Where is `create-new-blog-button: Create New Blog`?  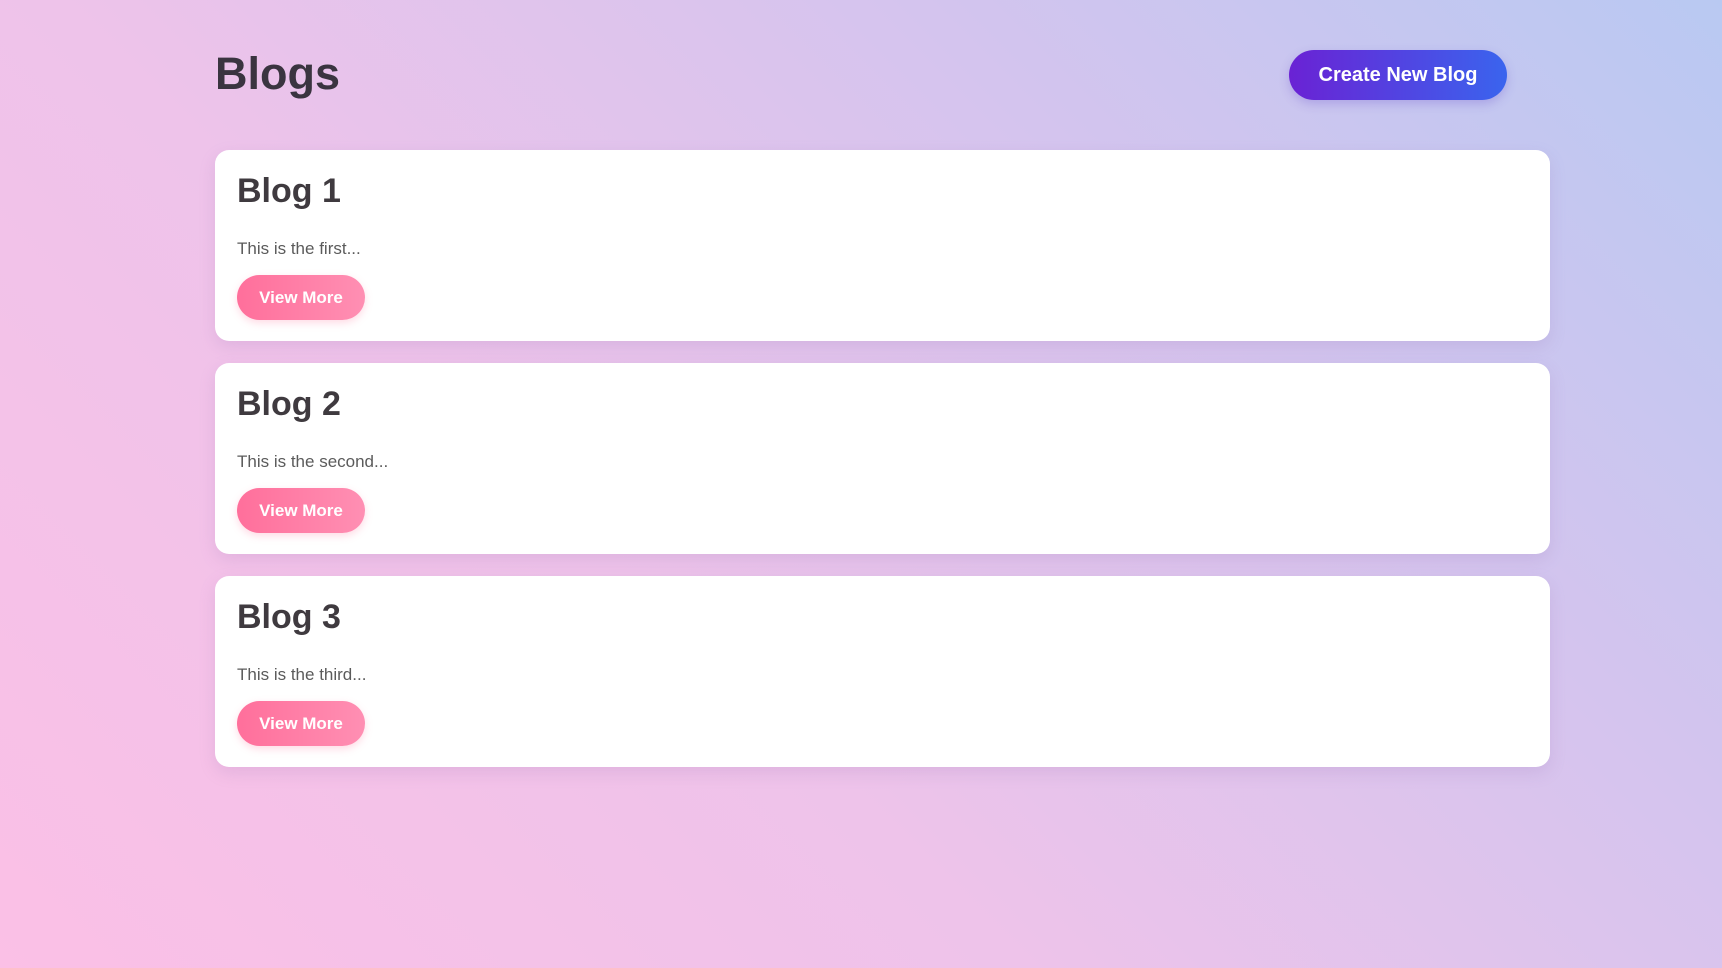 create-new-blog-button: Create New Blog is located at coordinates (1398, 75).